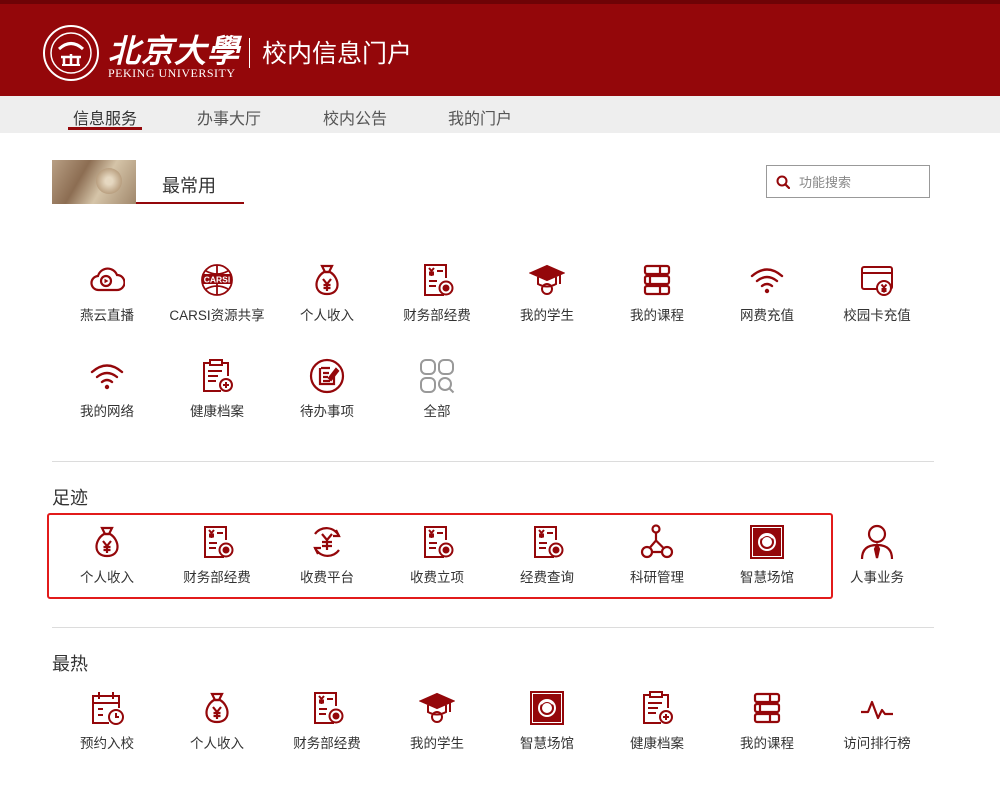 This screenshot has height=792, width=1000. Describe the element at coordinates (70, 664) in the screenshot. I see `hot-section-title: 最热` at that location.